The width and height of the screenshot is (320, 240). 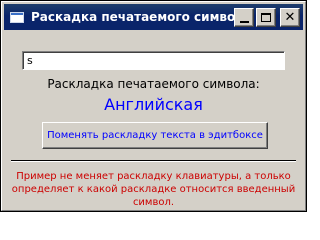 I want to click on maximize-icon, so click(x=266, y=17).